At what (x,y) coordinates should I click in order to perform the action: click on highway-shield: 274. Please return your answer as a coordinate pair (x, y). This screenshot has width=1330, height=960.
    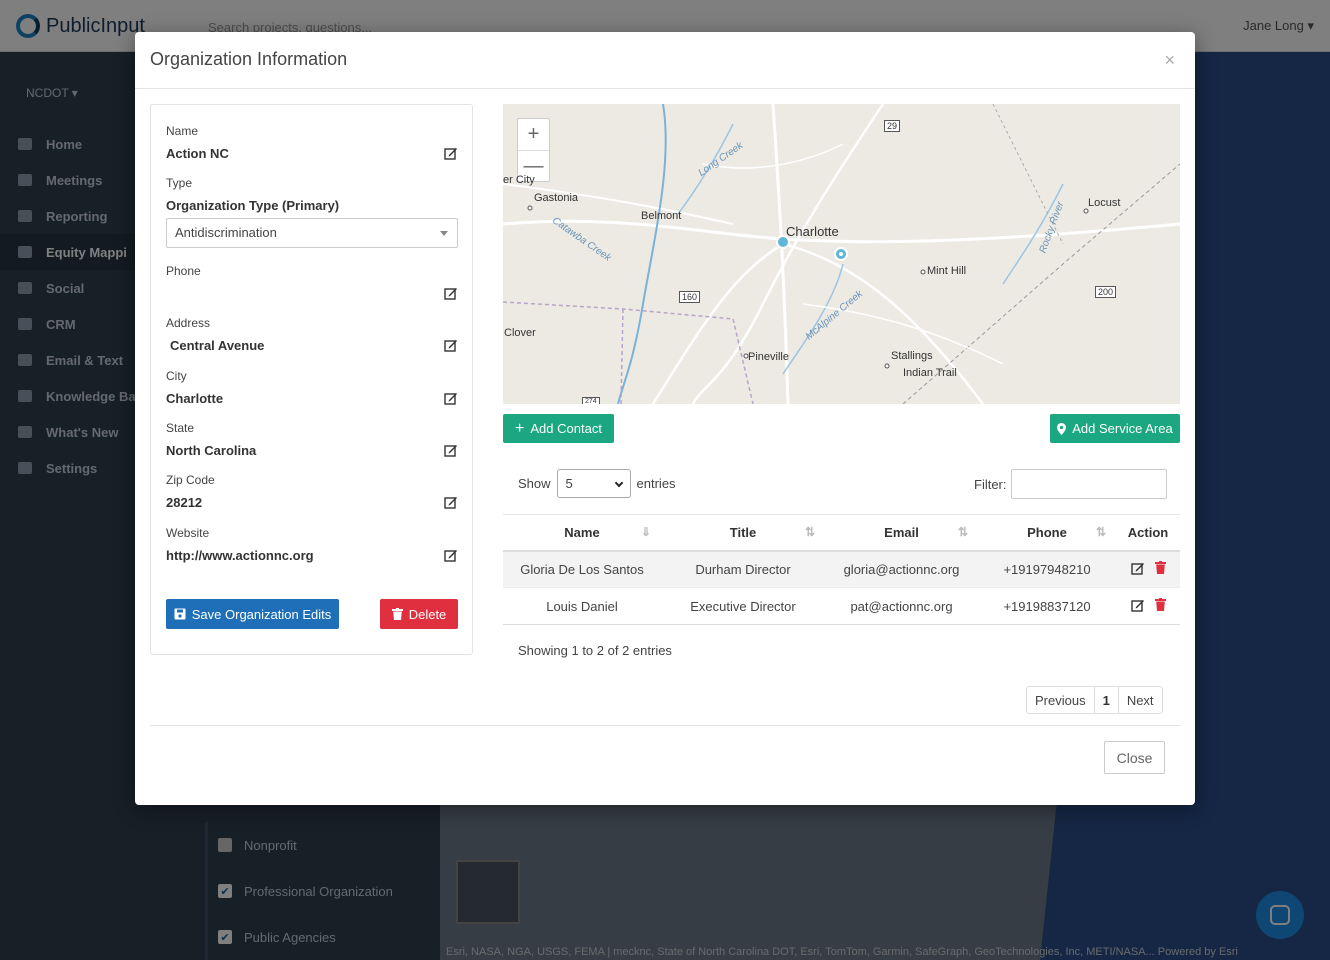
    Looking at the image, I should click on (591, 400).